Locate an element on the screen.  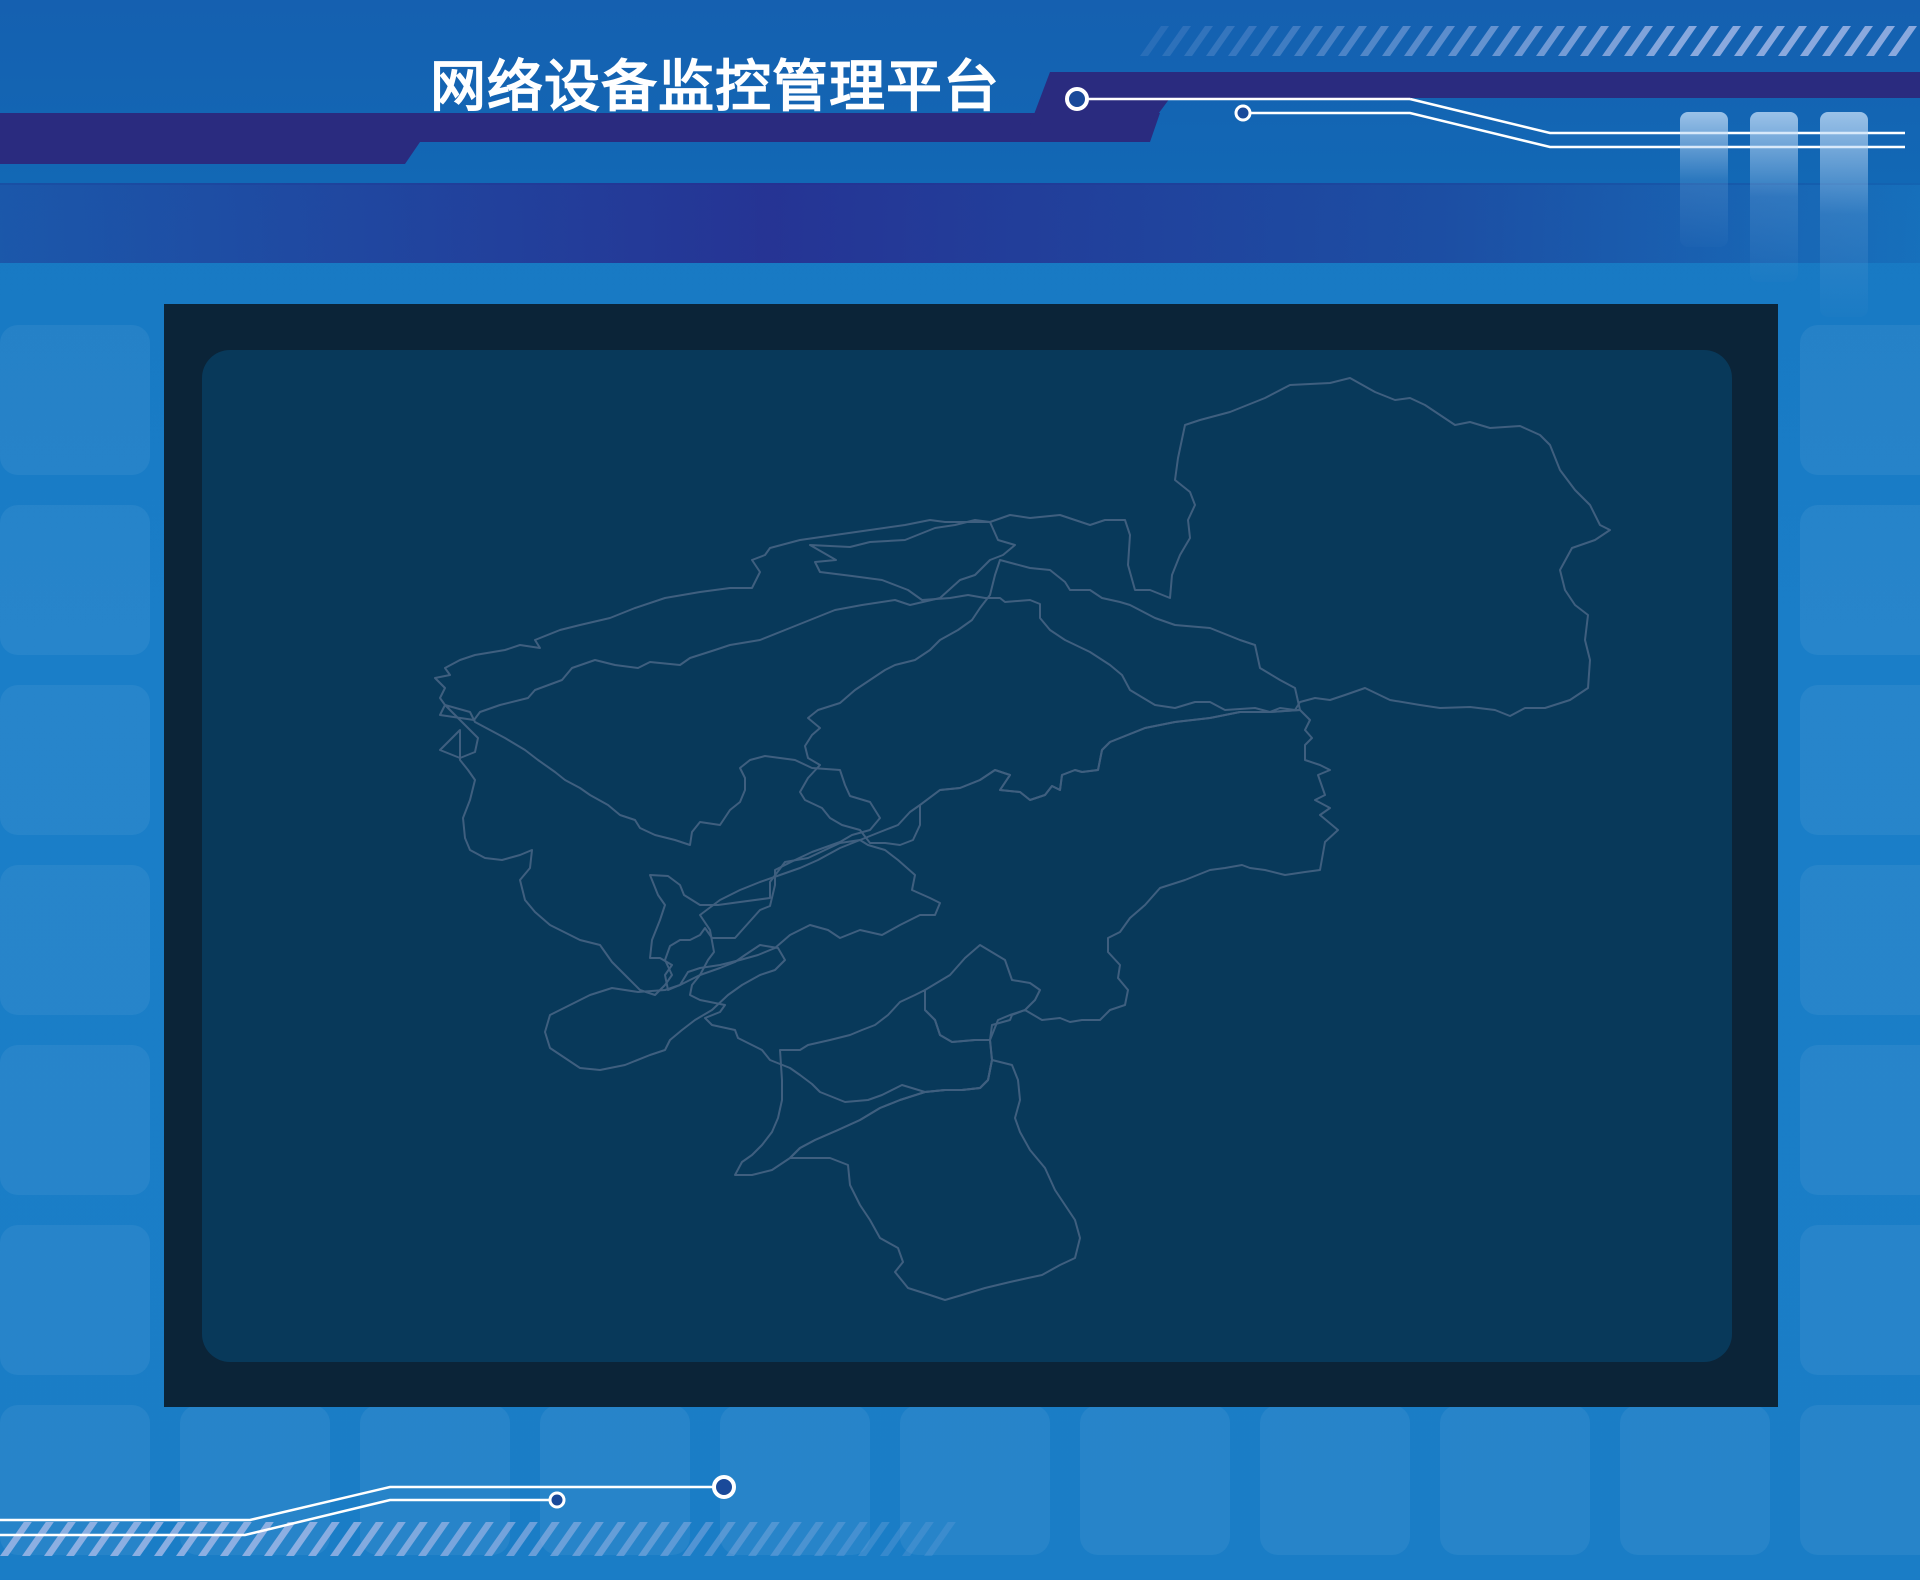
page-title: 网络设备监控管理平台 is located at coordinates (715, 87).